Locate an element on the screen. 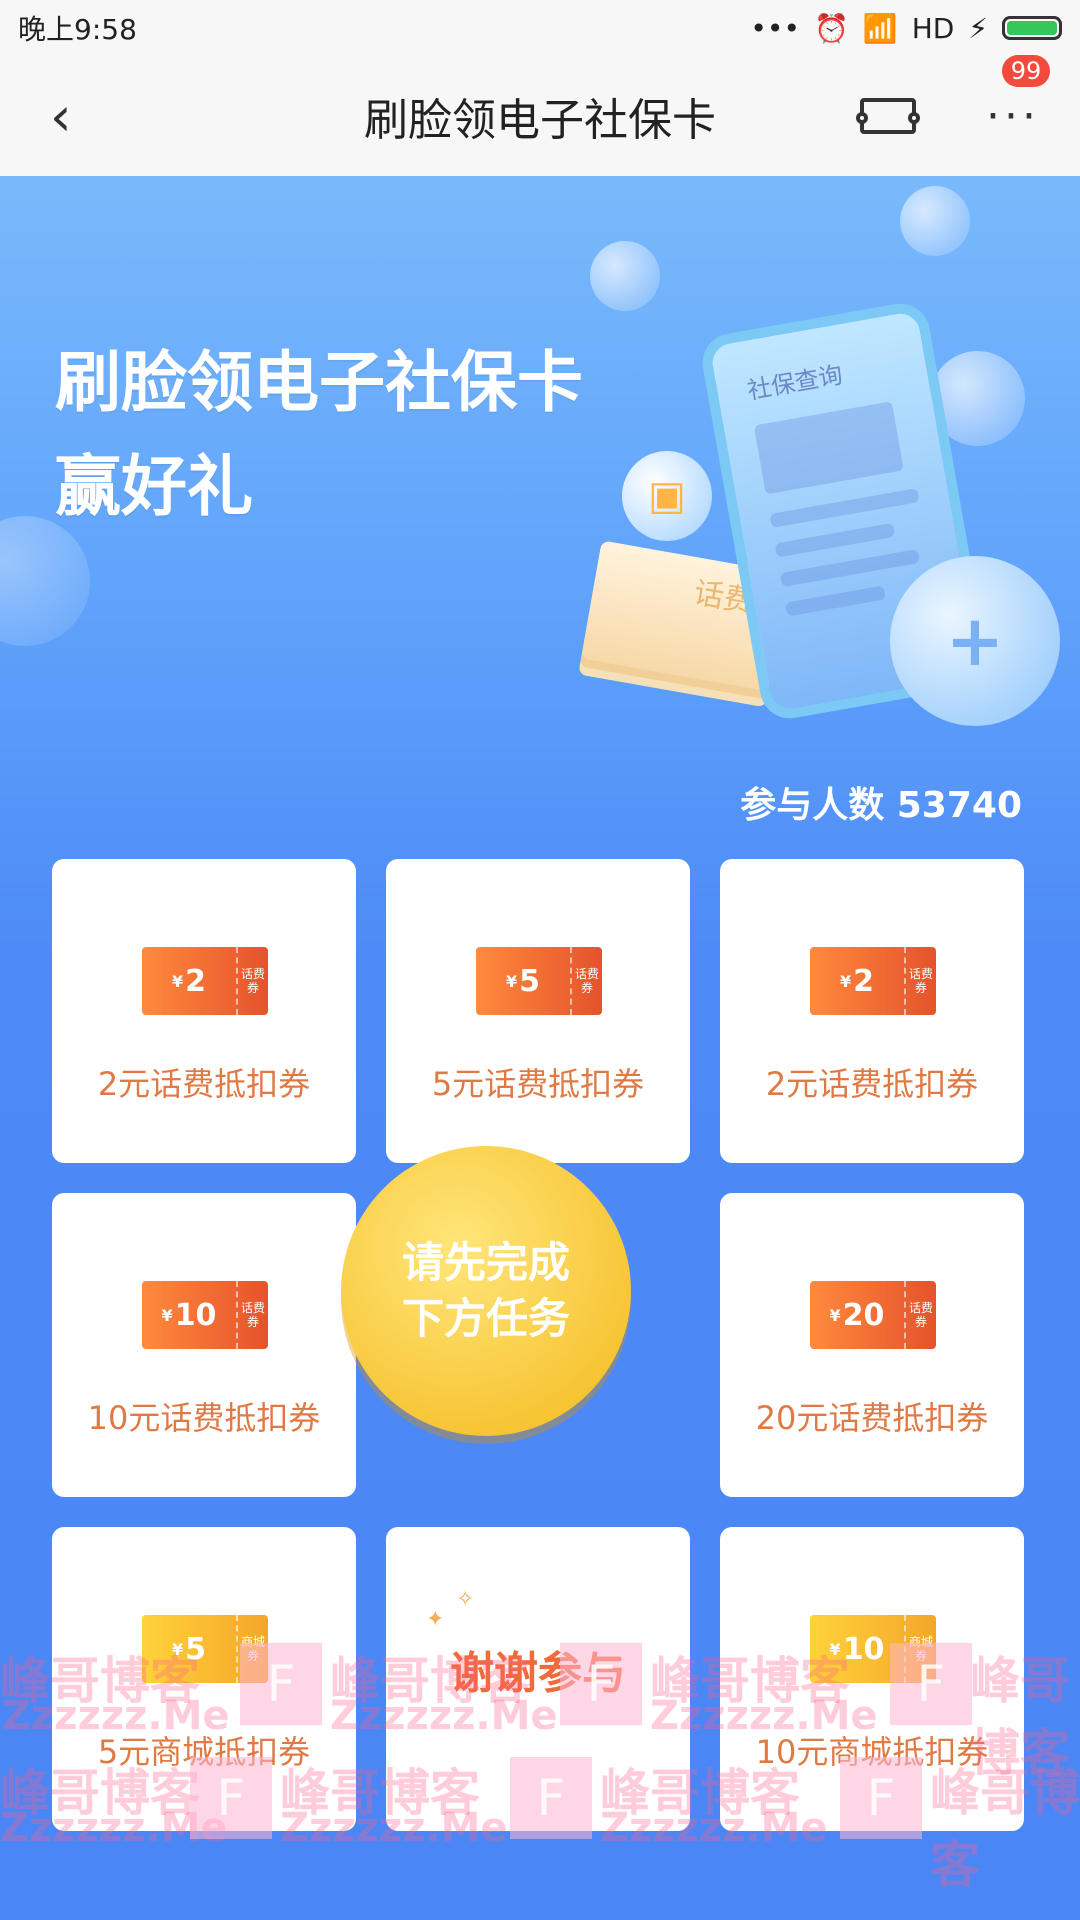 Image resolution: width=1080 pixels, height=1920 pixels. status-bar: 晚上9:58 ••• ⏰ 📶 HD ⚡ is located at coordinates (540, 28).